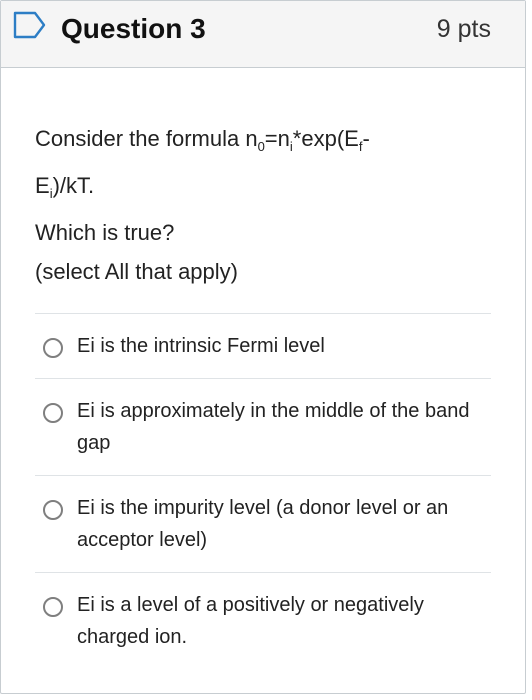 The height and width of the screenshot is (700, 532). What do you see at coordinates (463, 29) in the screenshot?
I see `question-points: 9 pts` at bounding box center [463, 29].